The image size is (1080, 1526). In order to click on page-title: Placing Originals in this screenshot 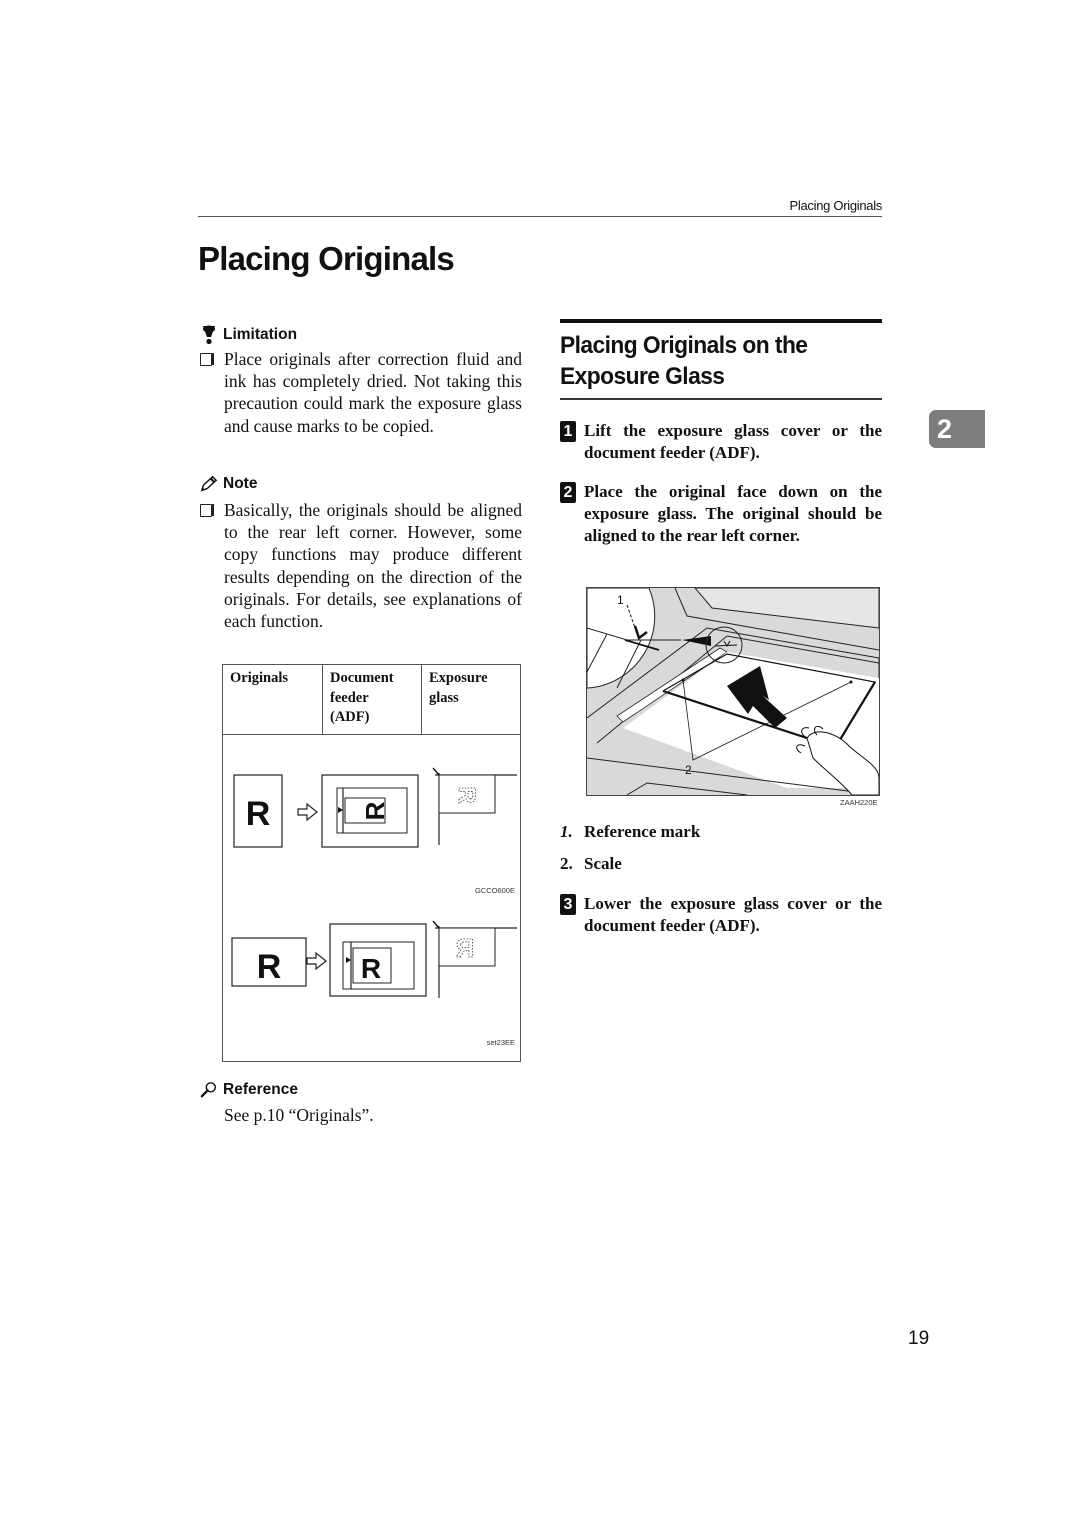, I will do `click(326, 258)`.